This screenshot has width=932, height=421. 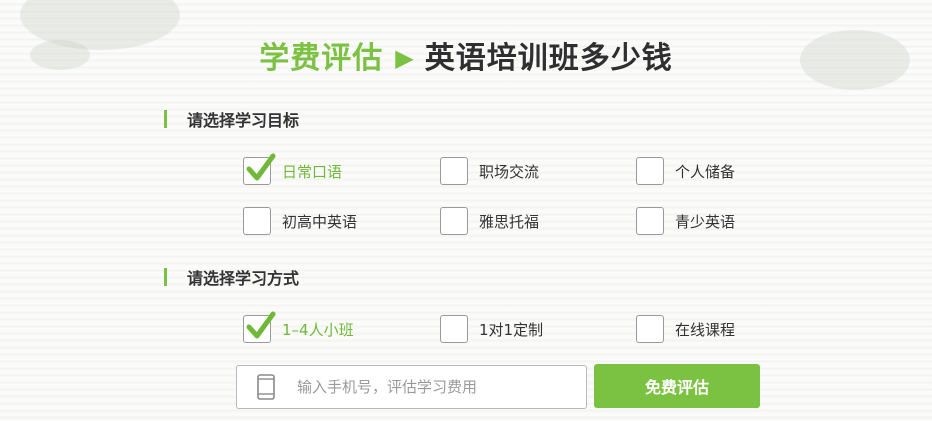 What do you see at coordinates (243, 120) in the screenshot?
I see `goal-heading-label: 请选择学习目标` at bounding box center [243, 120].